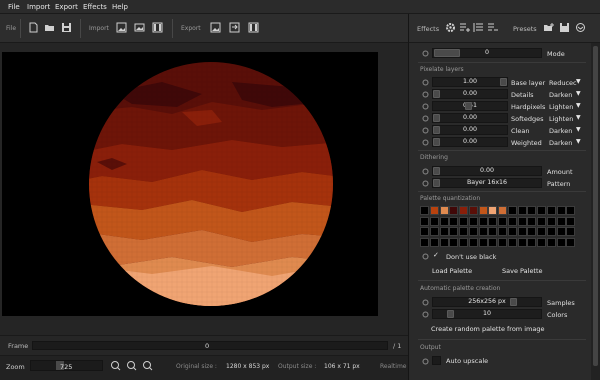  I want to click on save-preset-icon, so click(564, 27).